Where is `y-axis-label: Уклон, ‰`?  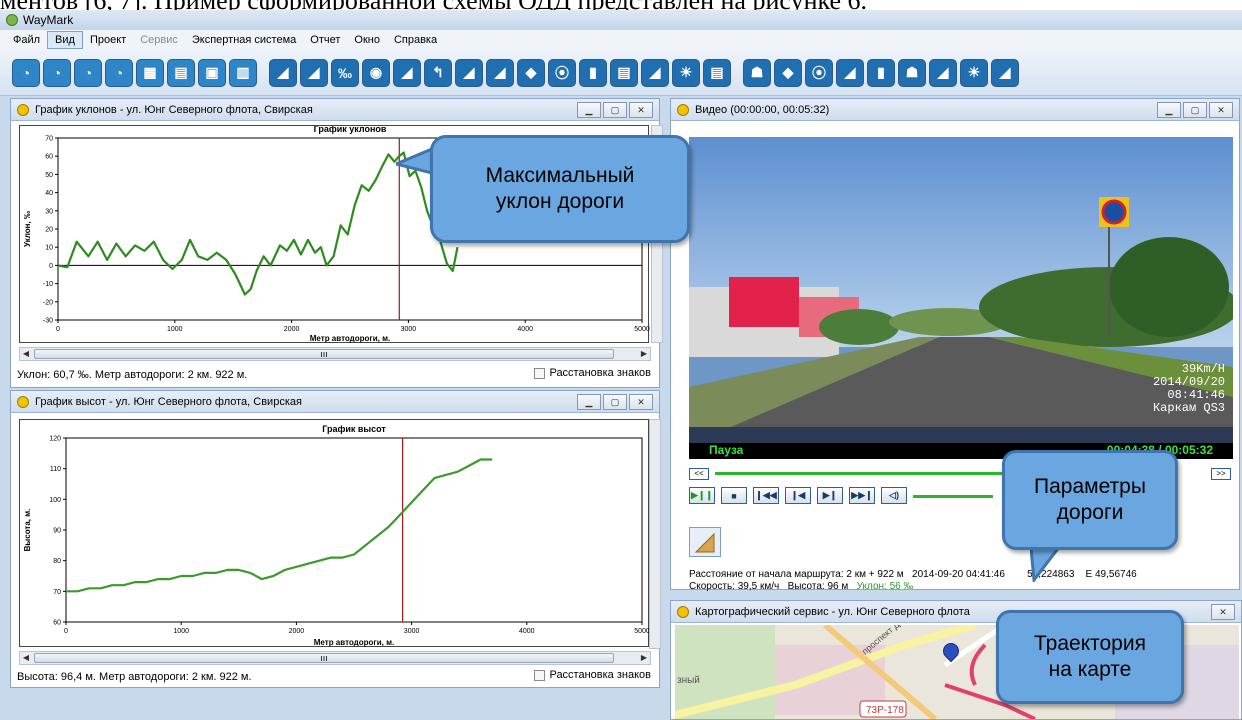
y-axis-label: Уклон, ‰ is located at coordinates (27, 229).